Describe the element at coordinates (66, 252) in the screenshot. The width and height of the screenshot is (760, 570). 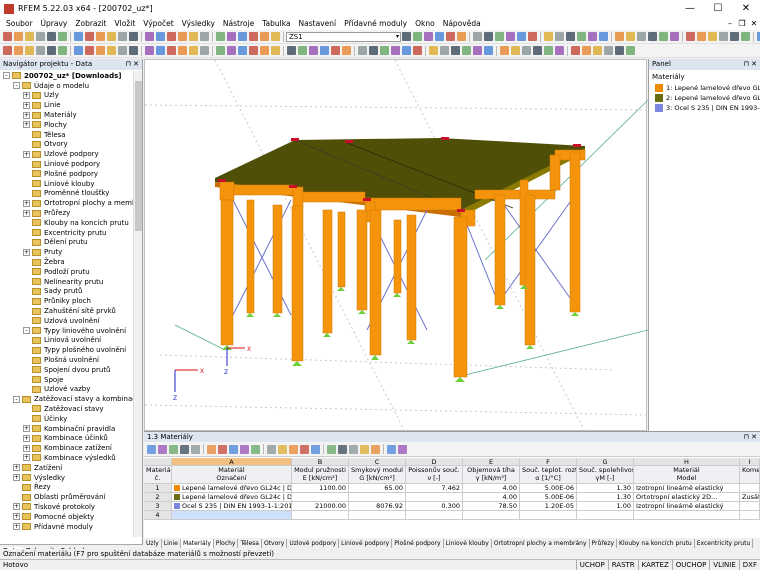
I see `tree-item: + Pruty` at that location.